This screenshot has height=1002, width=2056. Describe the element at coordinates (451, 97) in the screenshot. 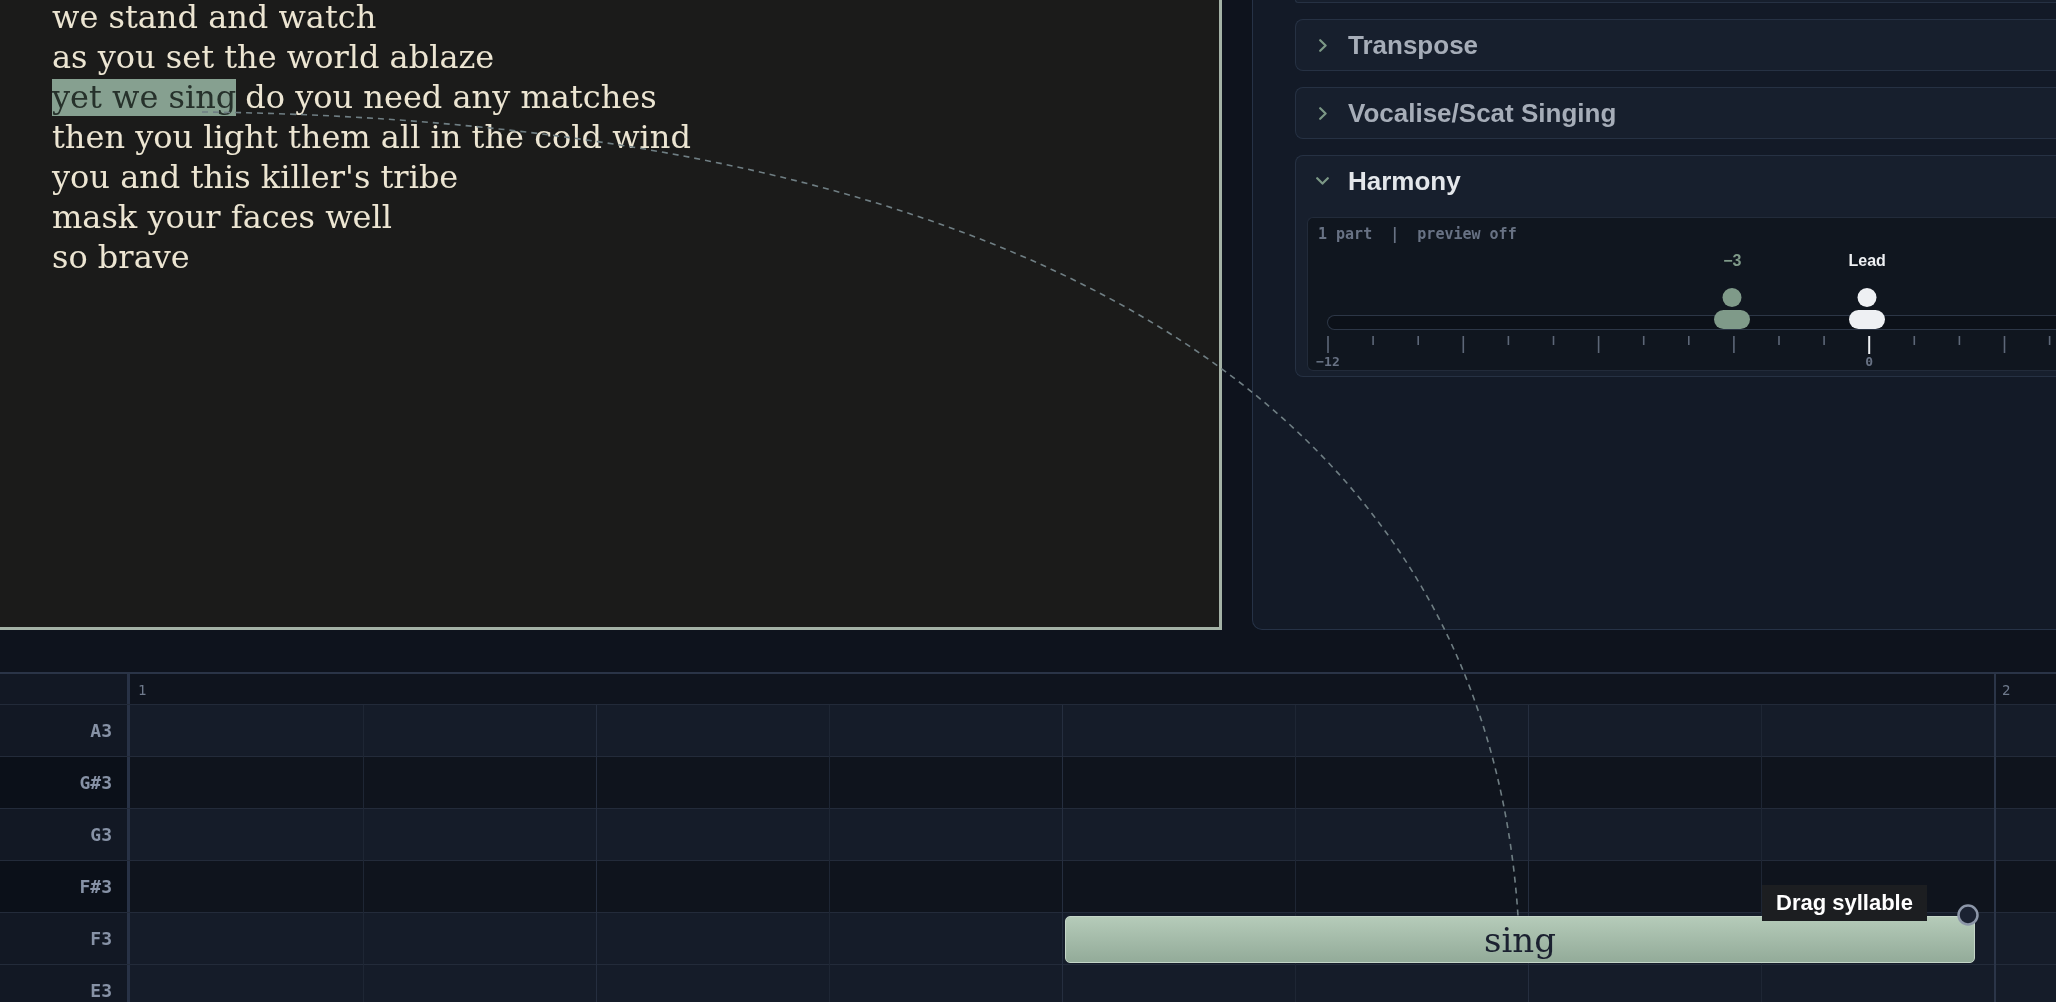

I see `lyric-text: do you need any matches` at that location.